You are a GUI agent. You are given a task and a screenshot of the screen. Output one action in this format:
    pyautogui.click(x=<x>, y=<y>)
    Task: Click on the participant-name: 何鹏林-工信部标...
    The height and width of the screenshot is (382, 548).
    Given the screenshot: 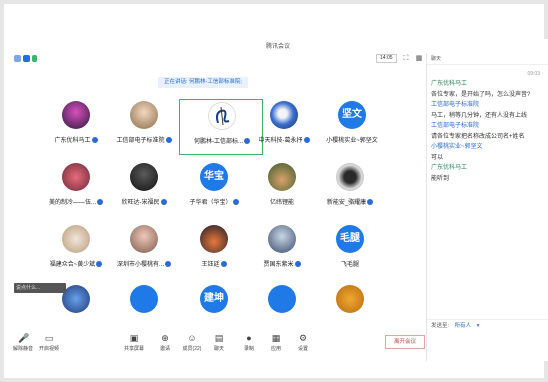 What is the action you would take?
    pyautogui.click(x=218, y=142)
    